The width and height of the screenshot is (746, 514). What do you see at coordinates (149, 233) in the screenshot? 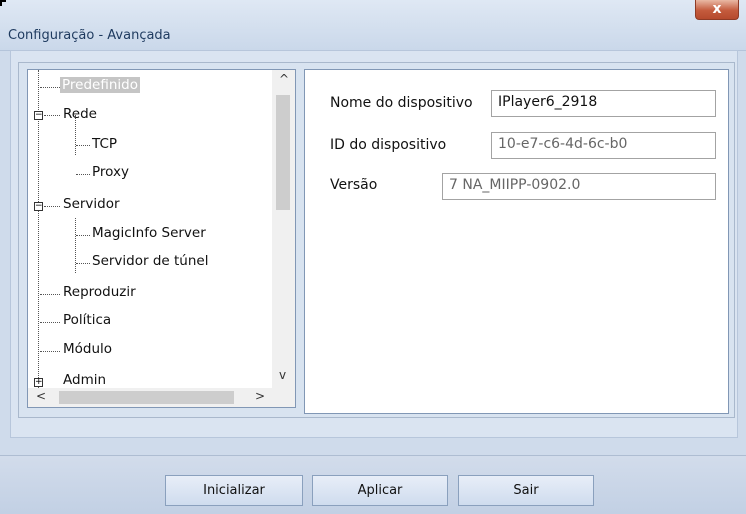
I see `tree-item-magicinfo-server: MagicInfo Server` at bounding box center [149, 233].